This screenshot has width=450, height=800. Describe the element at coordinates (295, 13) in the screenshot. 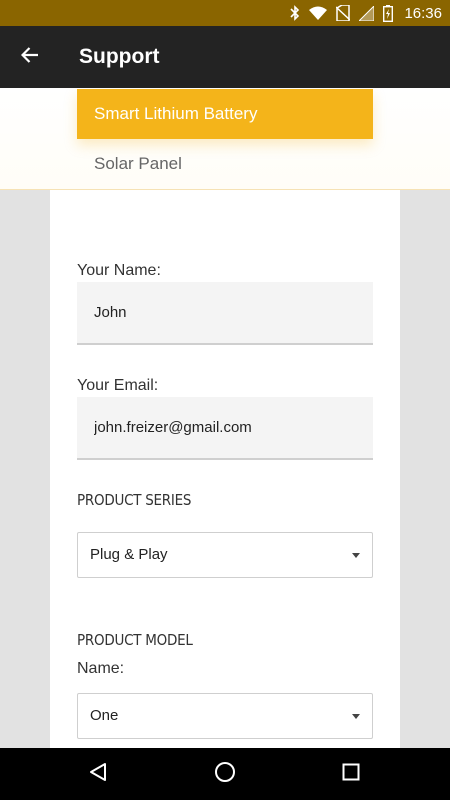

I see `bluetooth-icon` at that location.